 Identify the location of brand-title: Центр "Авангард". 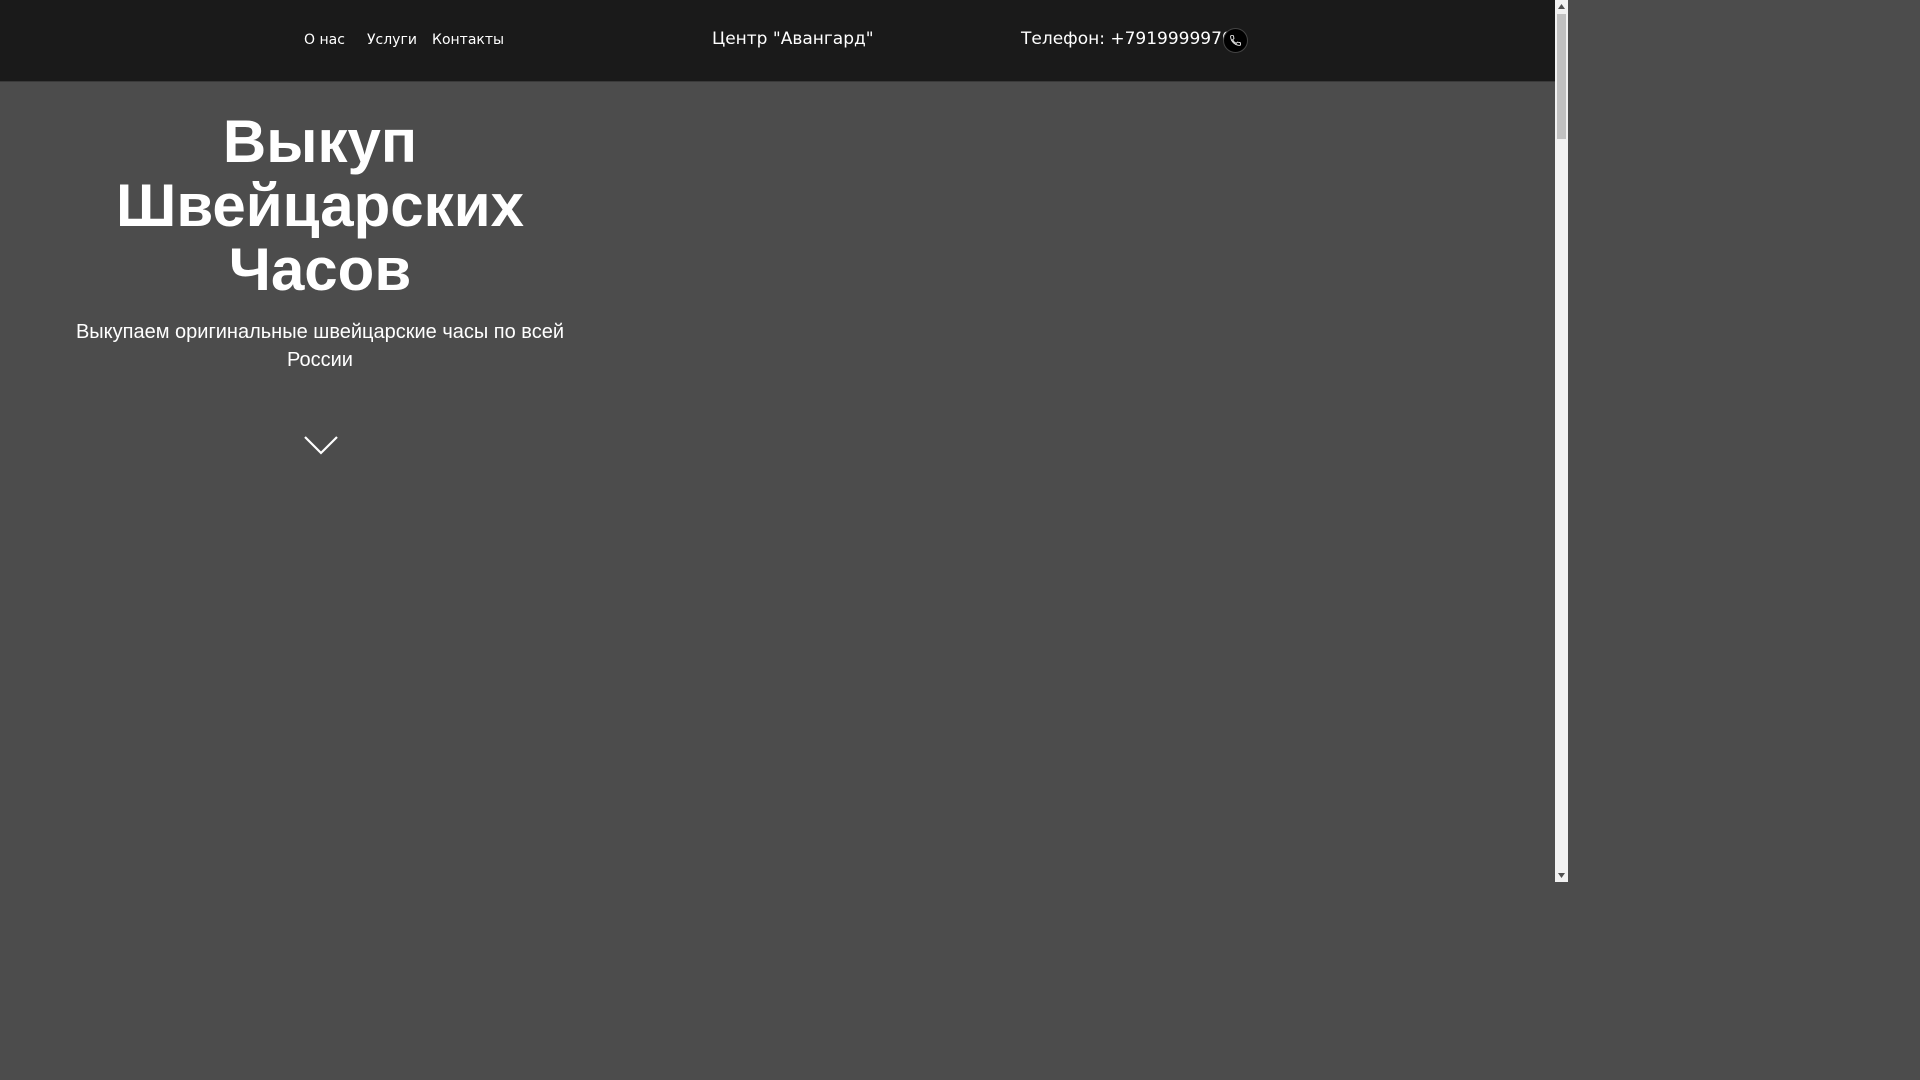
(793, 39).